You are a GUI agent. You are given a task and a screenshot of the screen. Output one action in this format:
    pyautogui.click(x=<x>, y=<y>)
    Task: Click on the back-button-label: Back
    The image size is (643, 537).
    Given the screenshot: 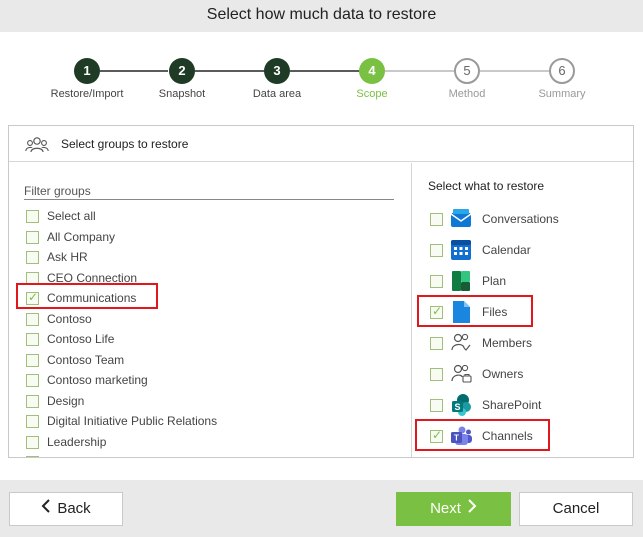 What is the action you would take?
    pyautogui.click(x=74, y=508)
    